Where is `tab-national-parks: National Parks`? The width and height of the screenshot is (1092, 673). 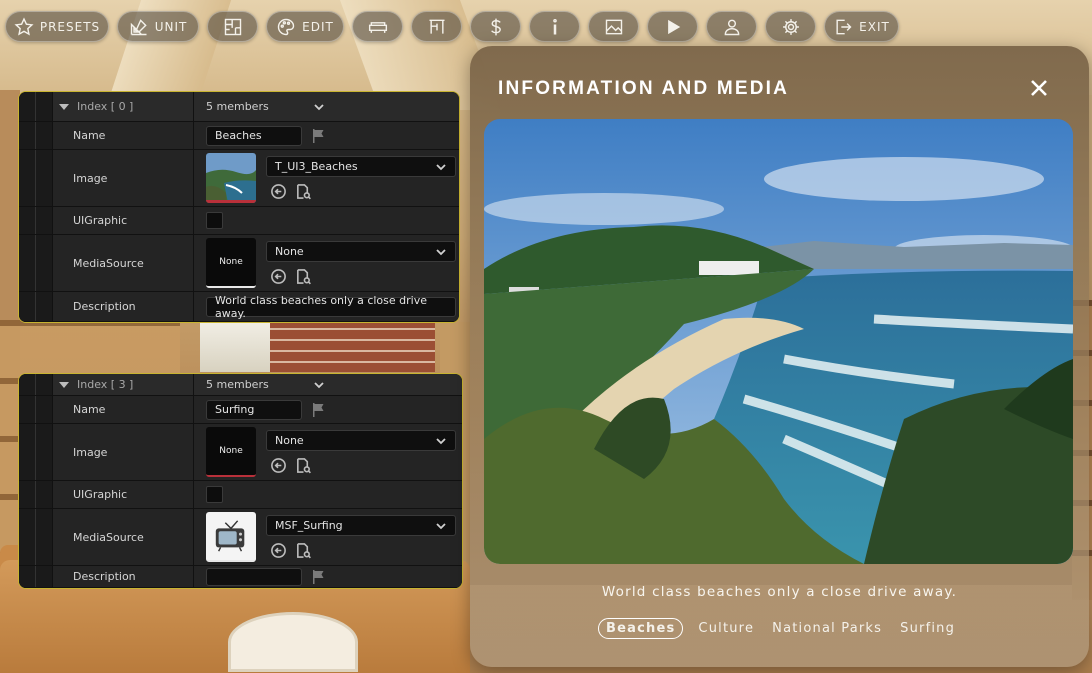
tab-national-parks: National Parks is located at coordinates (827, 628).